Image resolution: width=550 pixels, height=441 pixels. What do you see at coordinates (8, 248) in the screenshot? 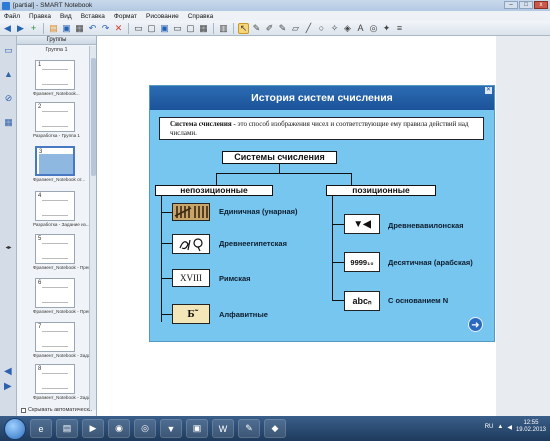
I see `collapse-handle-icon: ◂▸` at bounding box center [8, 248].